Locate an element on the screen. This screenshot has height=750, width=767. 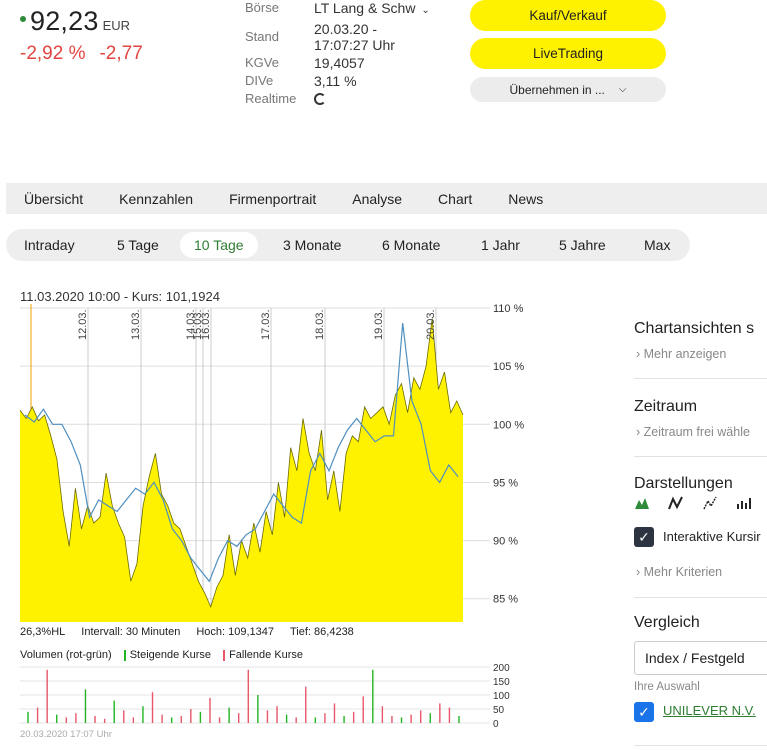
range-intraday: Intraday is located at coordinates (49, 245).